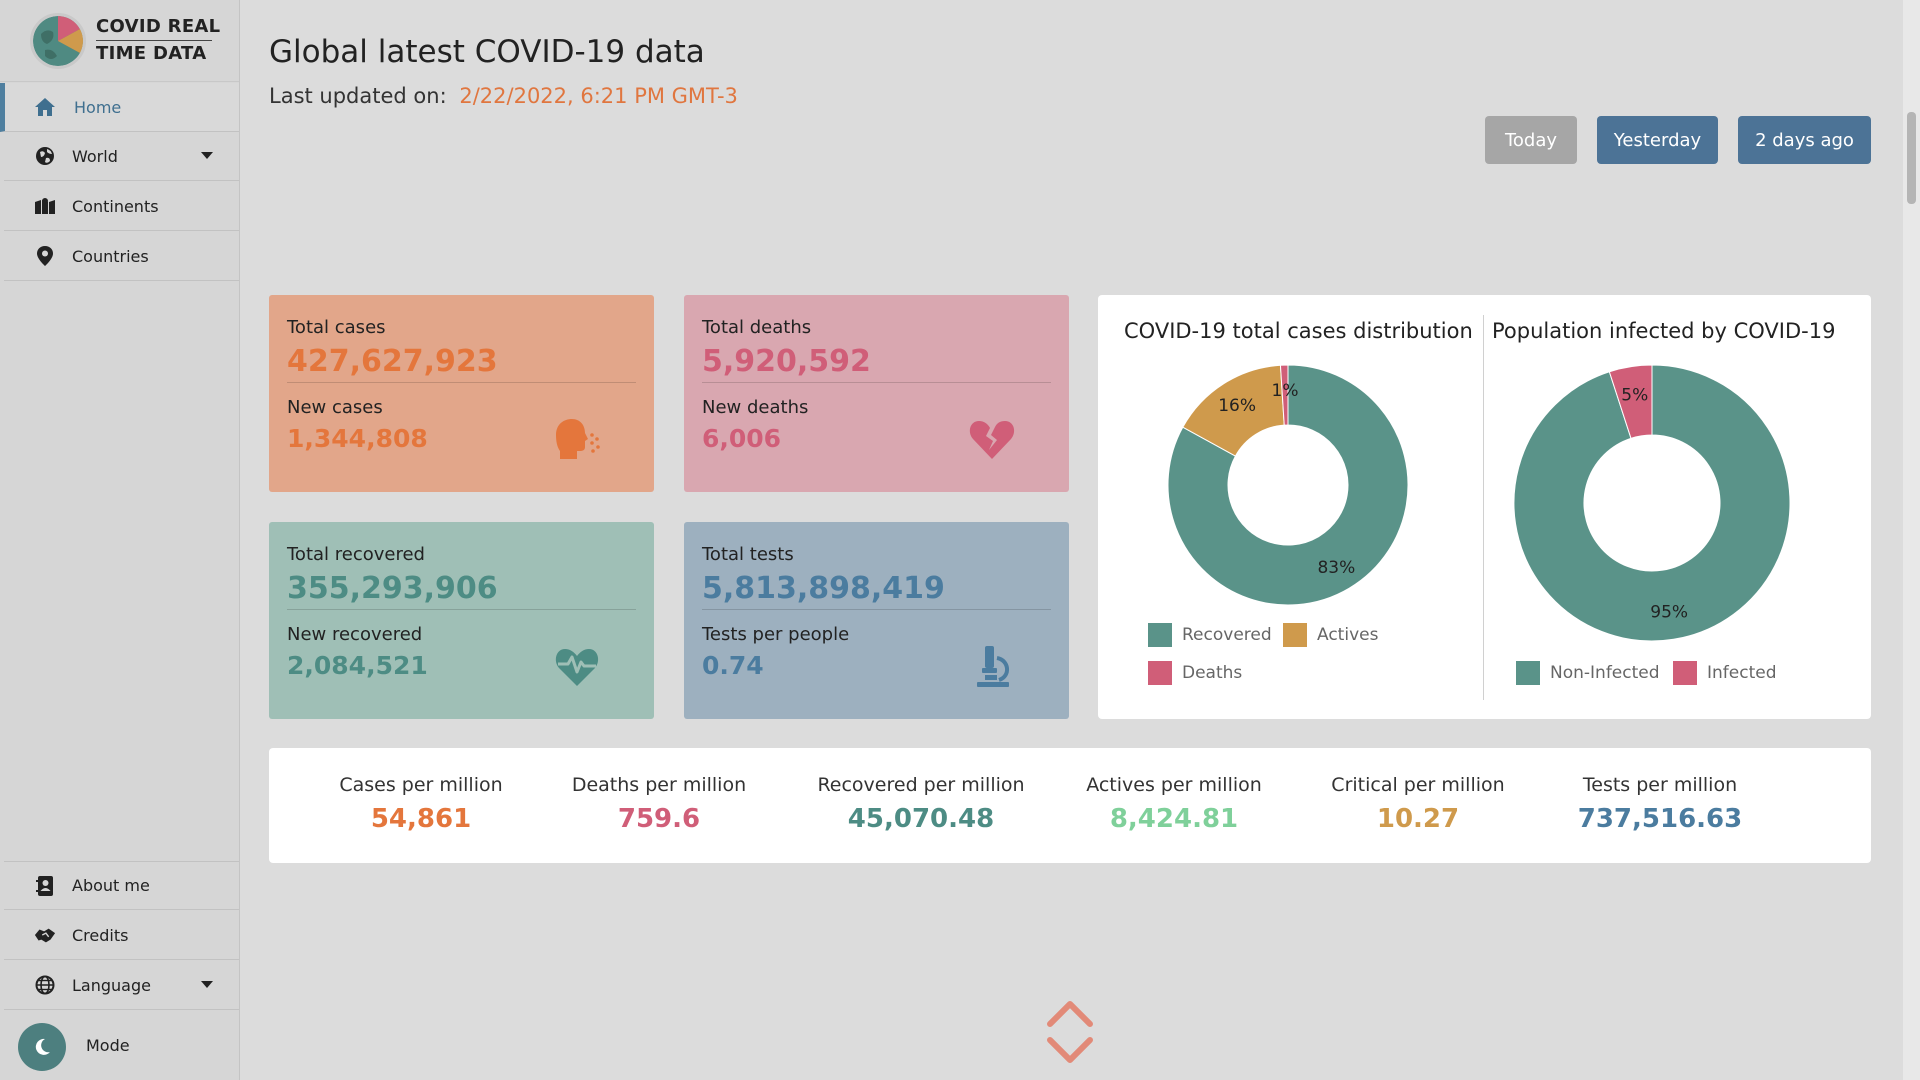 The width and height of the screenshot is (1920, 1080). What do you see at coordinates (1174, 785) in the screenshot?
I see `stat-label: Actives per million` at bounding box center [1174, 785].